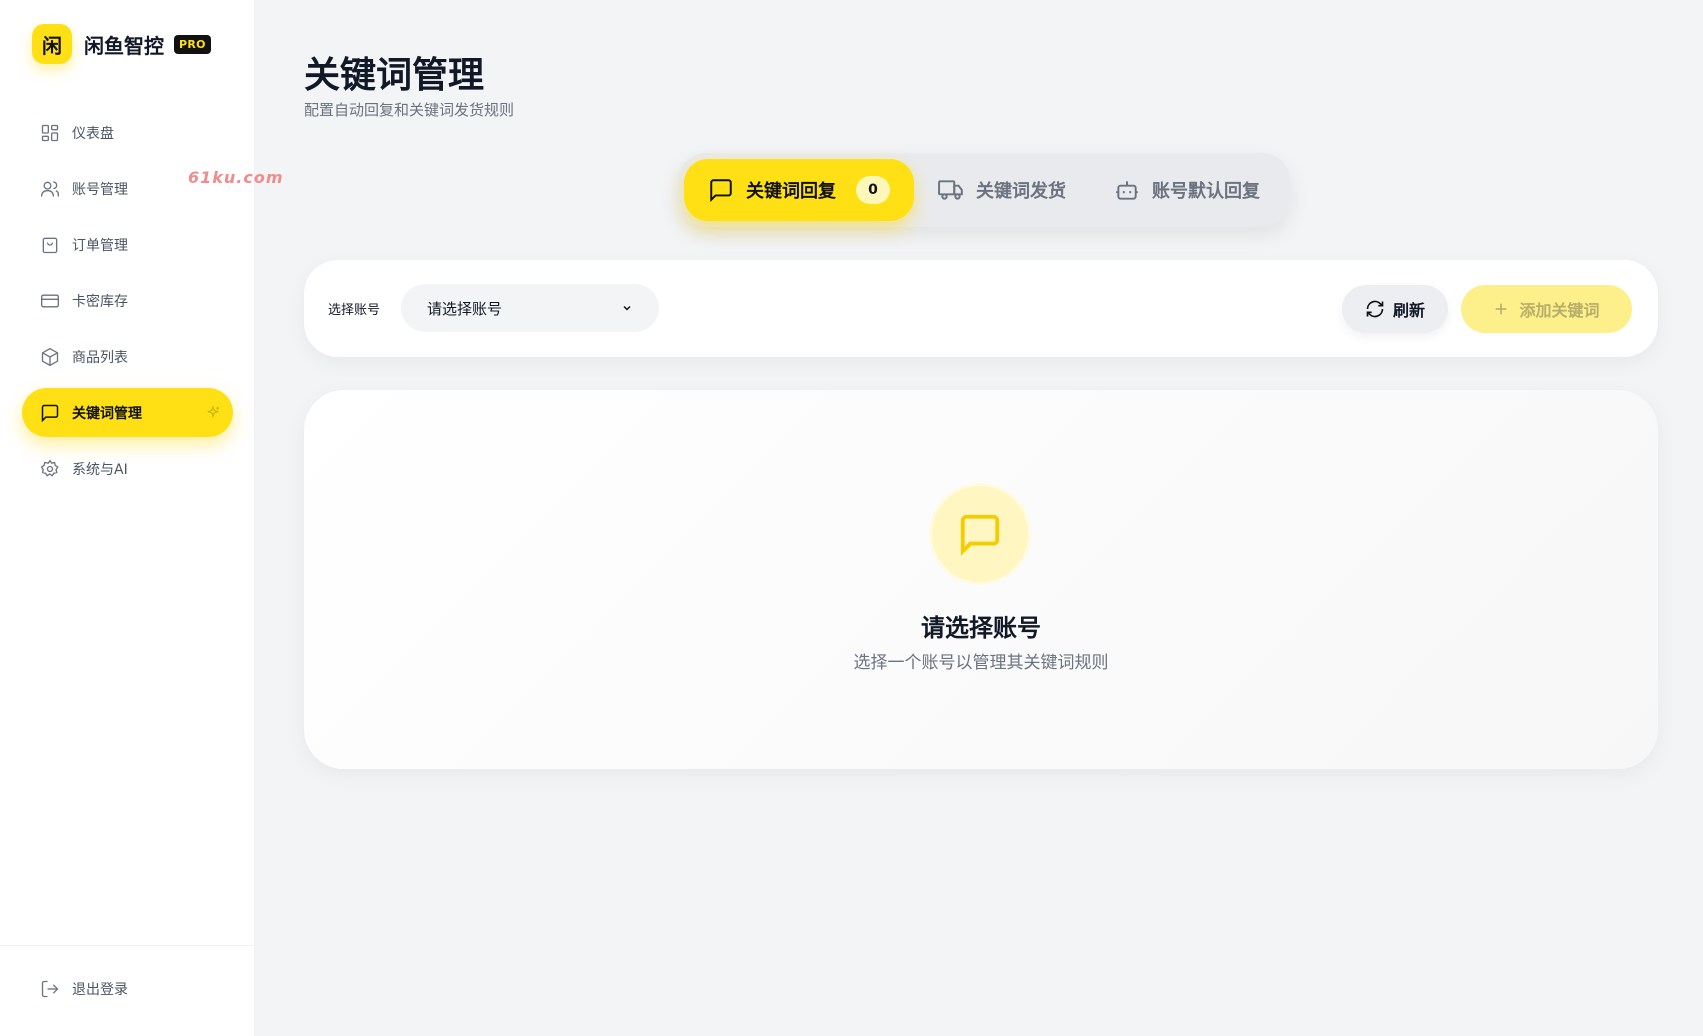 This screenshot has width=1703, height=1036. I want to click on account-select-label: 选择账号, so click(354, 310).